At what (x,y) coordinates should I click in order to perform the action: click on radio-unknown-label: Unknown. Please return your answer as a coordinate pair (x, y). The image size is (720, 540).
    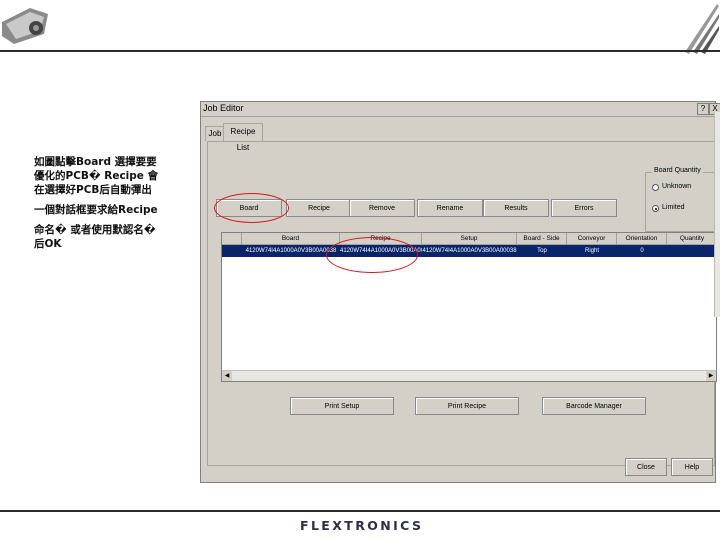
    Looking at the image, I should click on (677, 186).